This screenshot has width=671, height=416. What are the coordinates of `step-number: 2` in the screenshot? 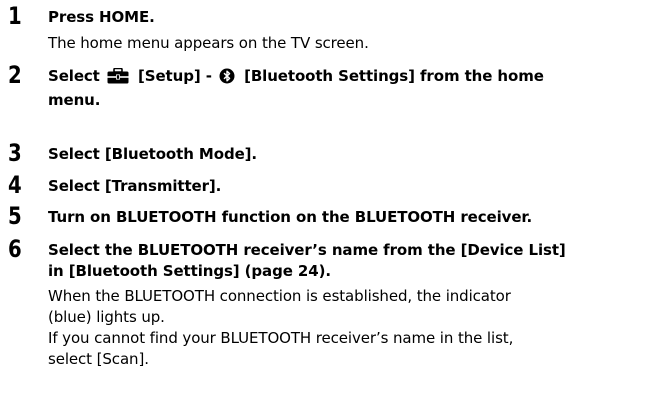 It's located at (15, 75).